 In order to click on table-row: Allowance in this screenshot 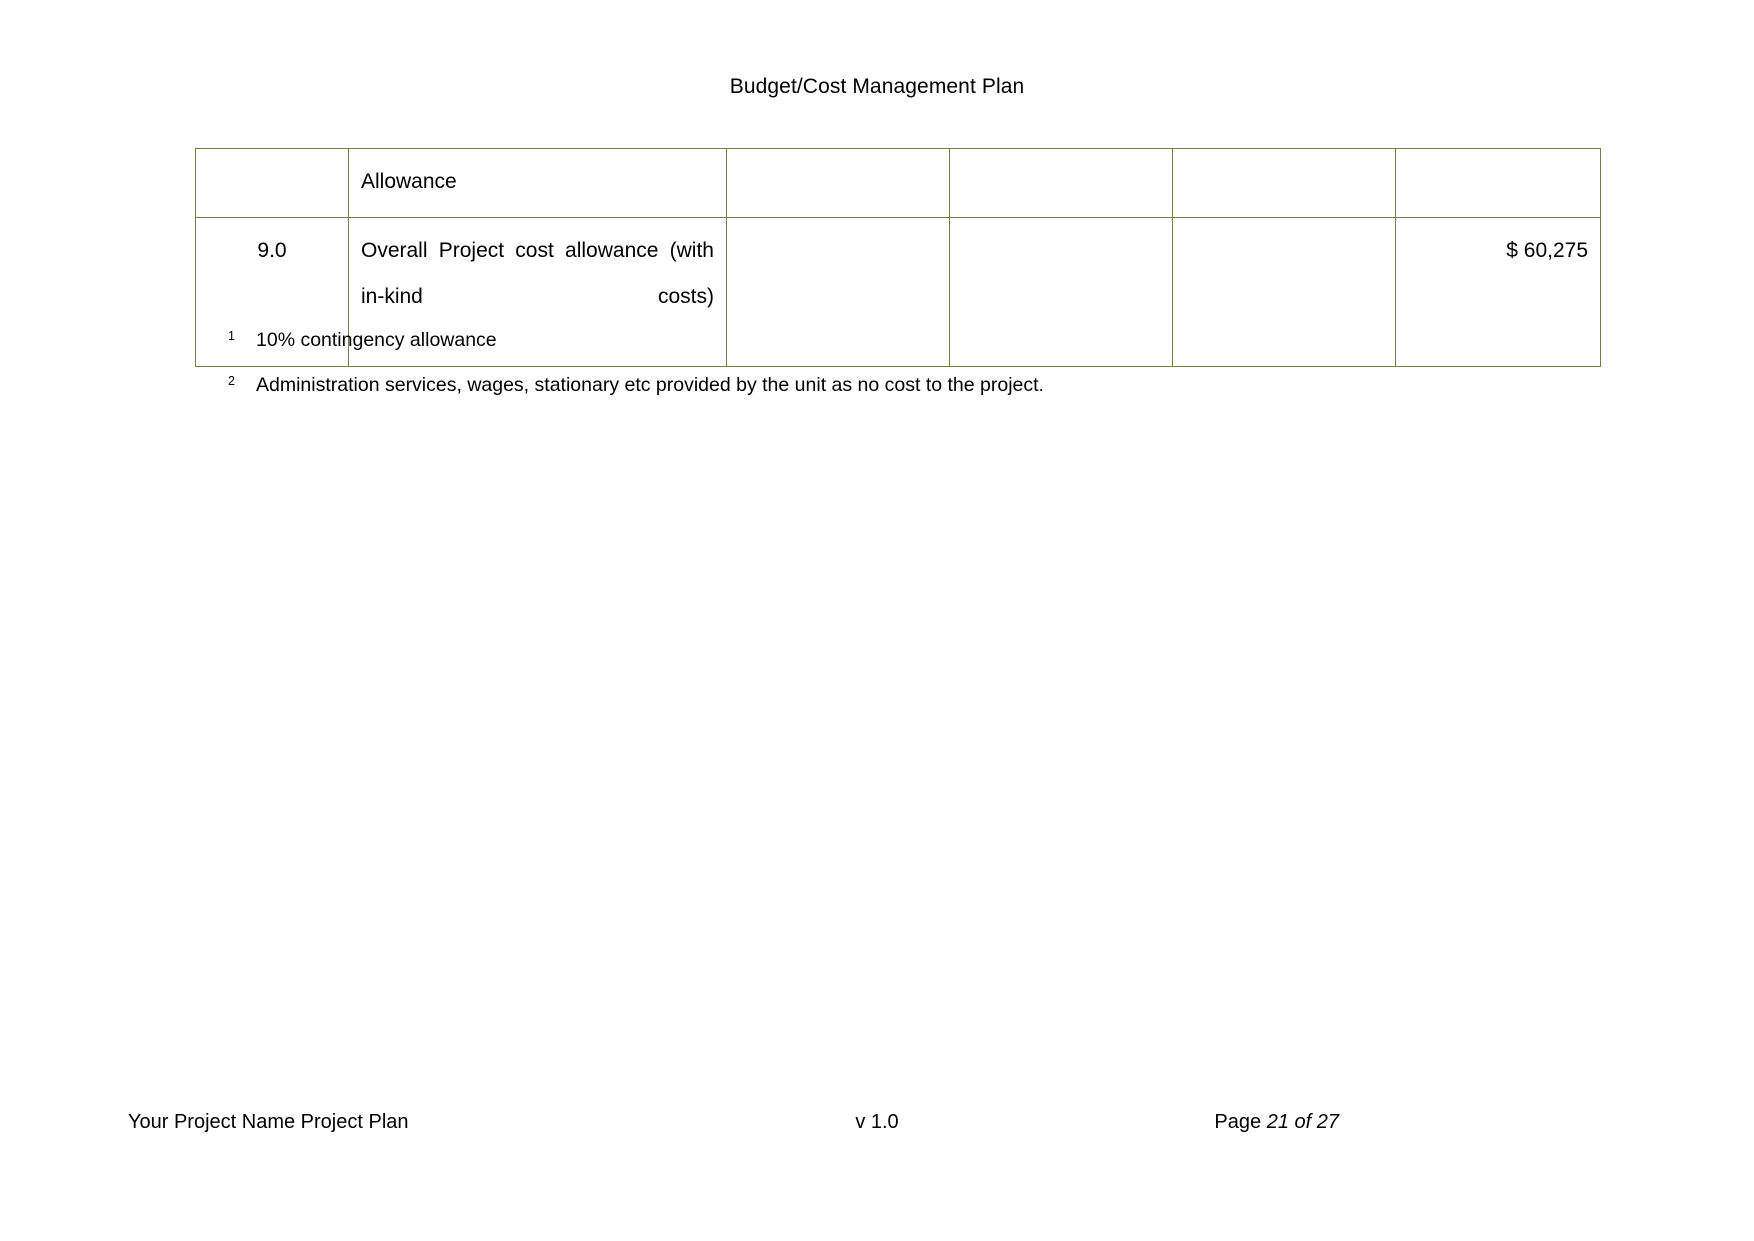, I will do `click(898, 183)`.